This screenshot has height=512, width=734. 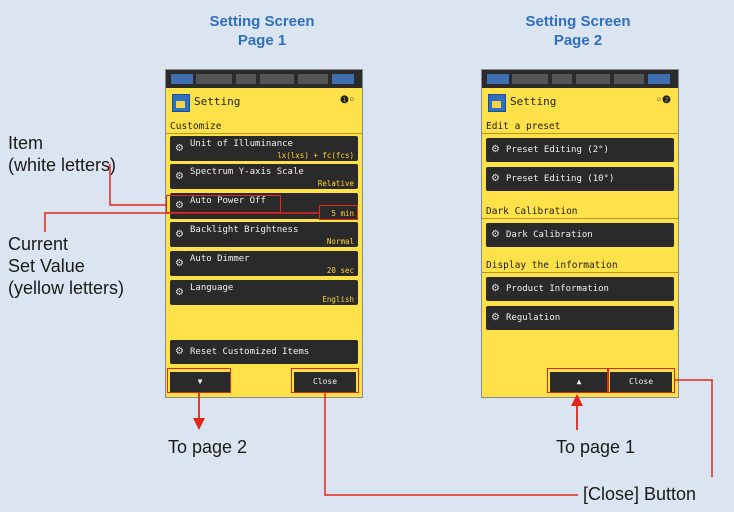 What do you see at coordinates (577, 400) in the screenshot?
I see `arrow-to-page-1-head` at bounding box center [577, 400].